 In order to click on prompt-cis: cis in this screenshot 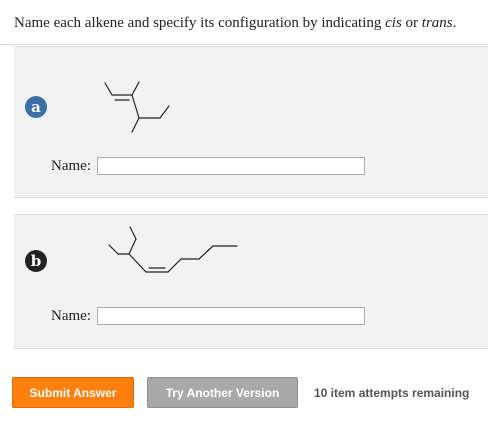, I will do `click(393, 23)`.